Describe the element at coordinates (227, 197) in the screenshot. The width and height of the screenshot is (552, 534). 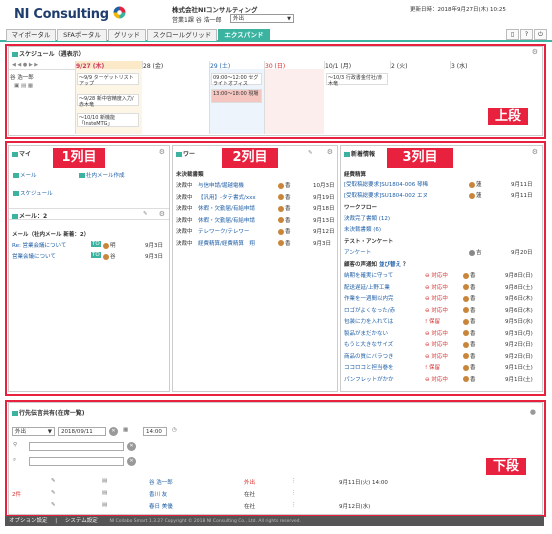
I see `wf-item: 【汎用】-タテ書式/xxx` at that location.